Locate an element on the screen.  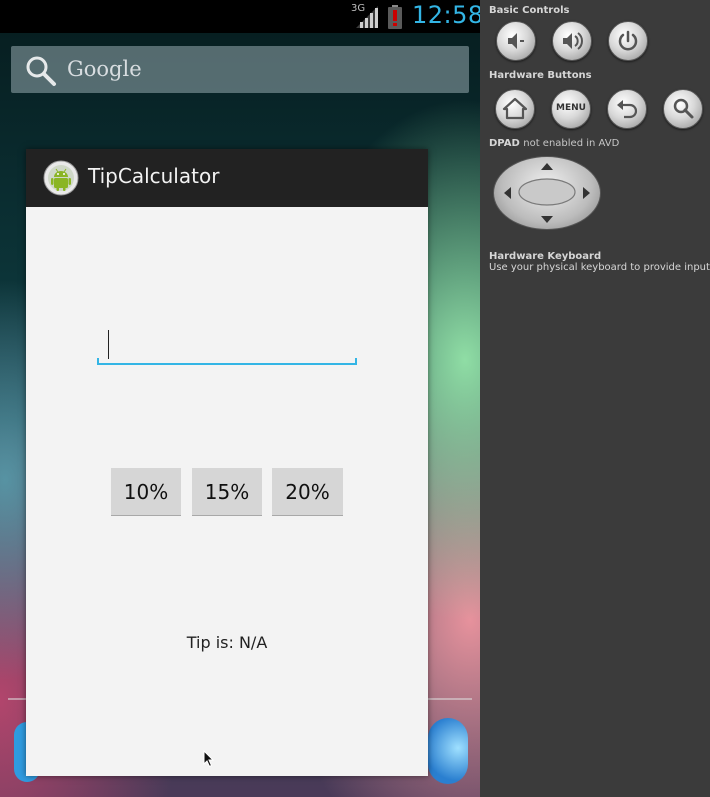
home-button is located at coordinates (515, 109).